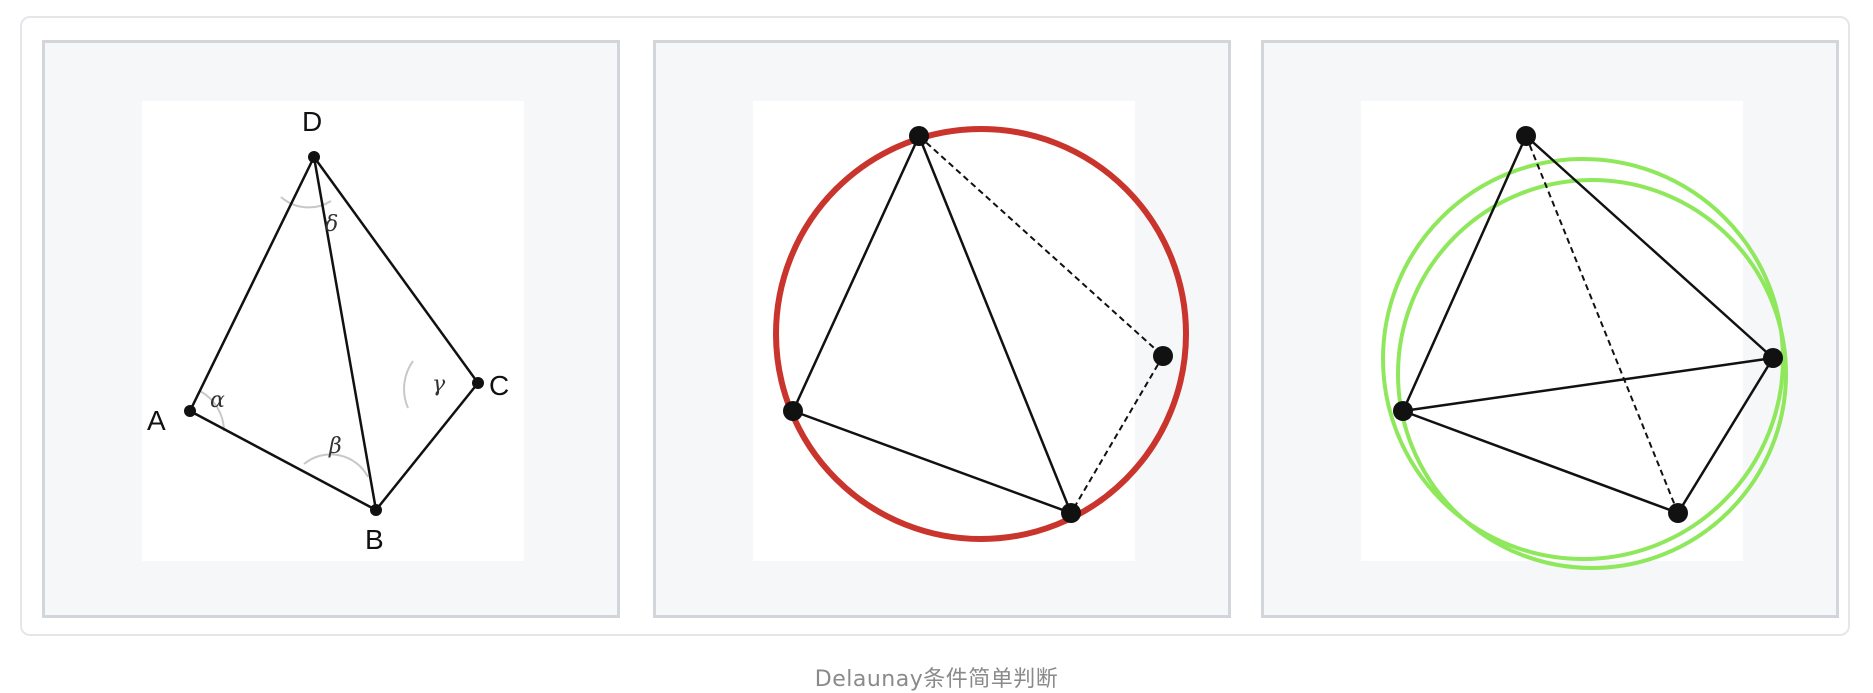 The image size is (1873, 693). Describe the element at coordinates (427, 446) in the screenshot. I see `edge-C-B` at that location.